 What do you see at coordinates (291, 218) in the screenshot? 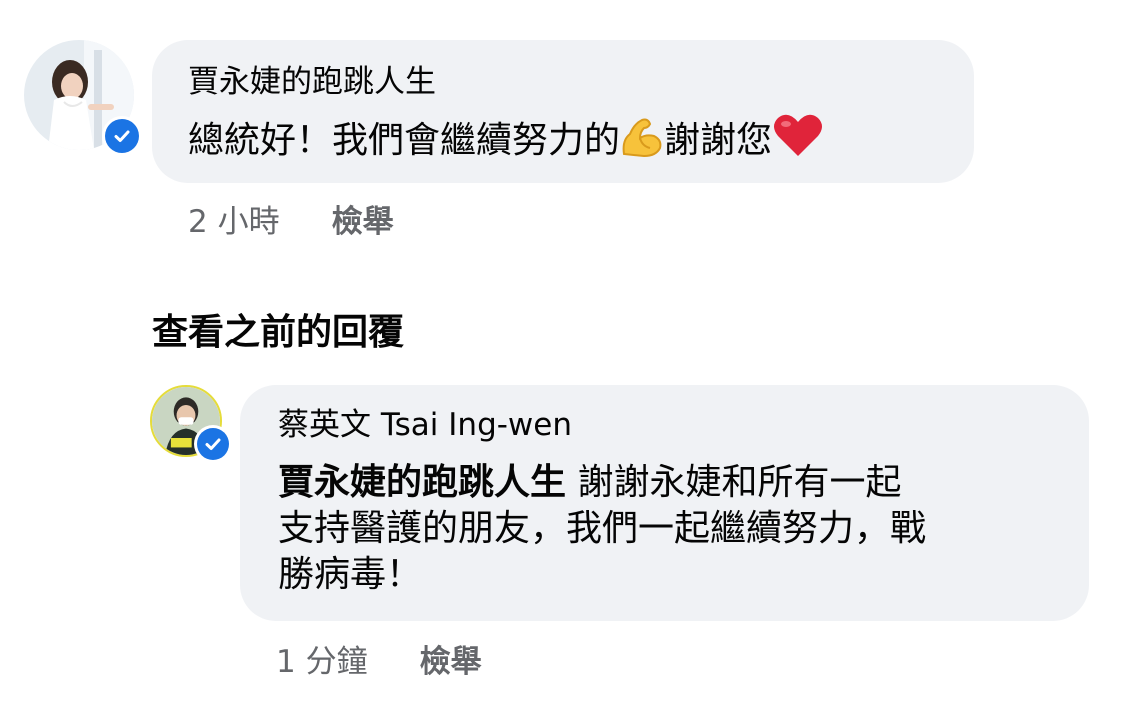
I see `comment-meta: 2 小時 檢舉` at bounding box center [291, 218].